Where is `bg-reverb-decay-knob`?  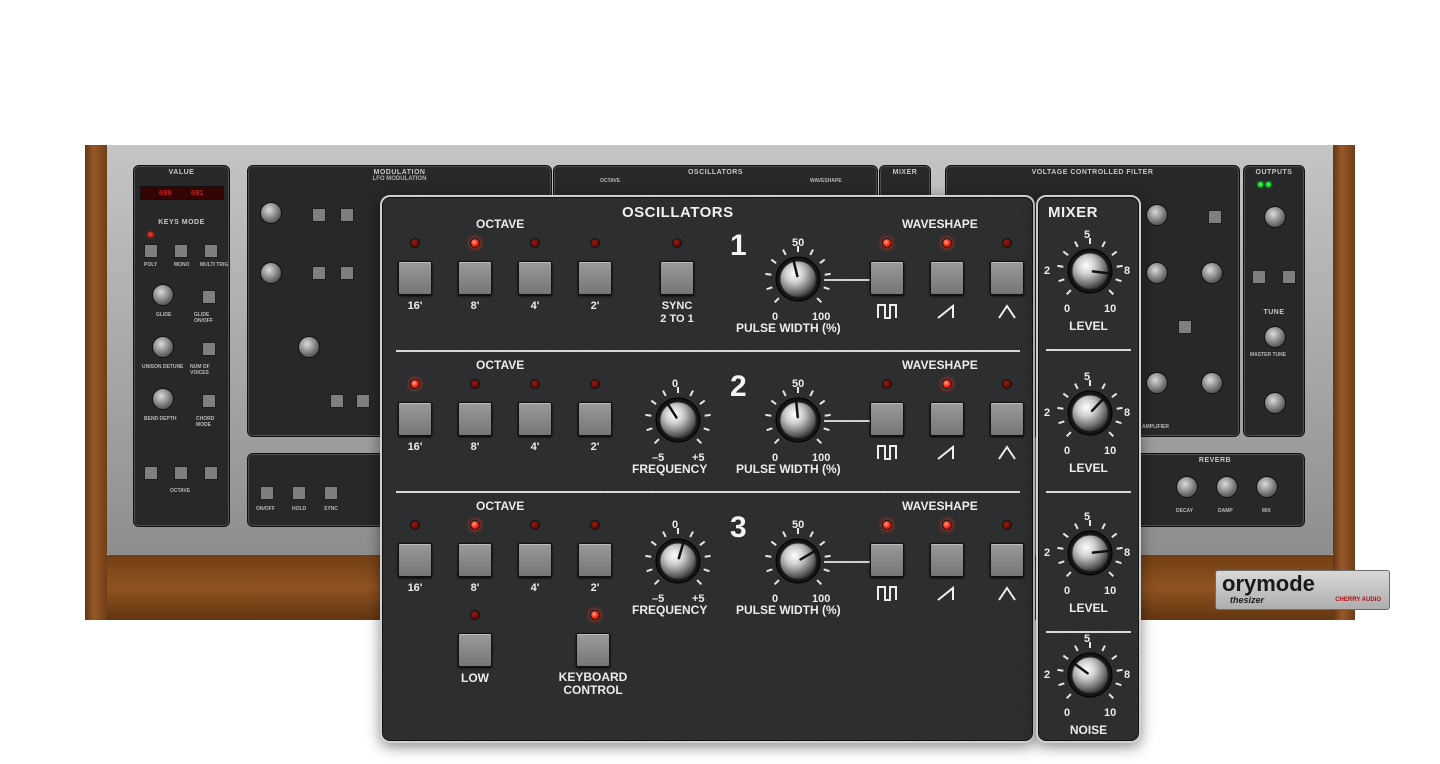 bg-reverb-decay-knob is located at coordinates (1187, 487).